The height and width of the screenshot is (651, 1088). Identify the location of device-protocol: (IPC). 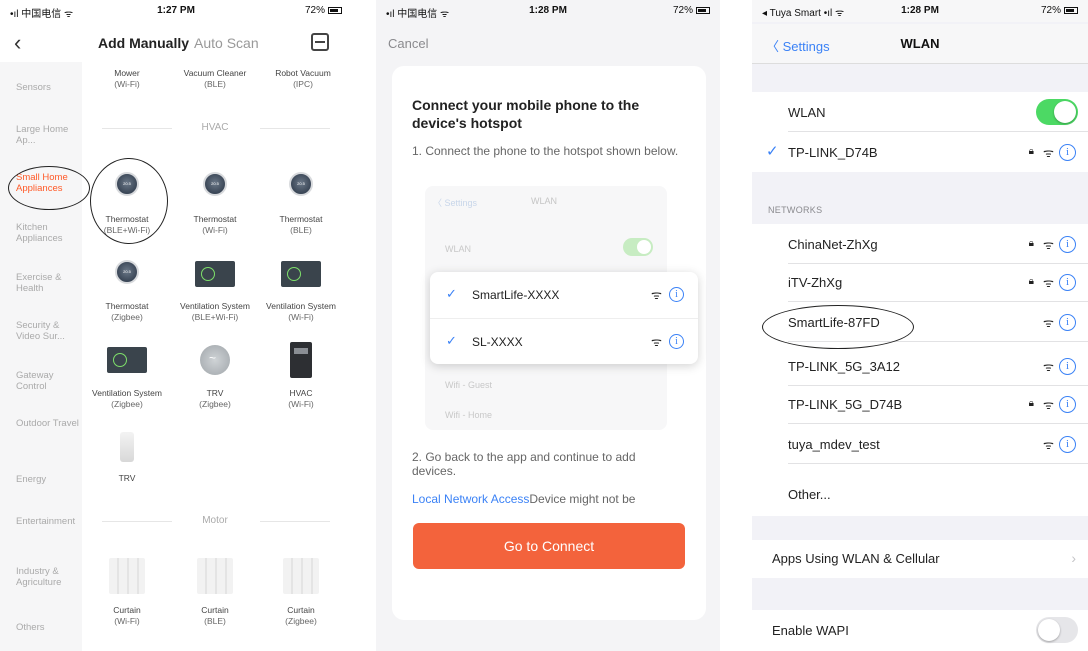
(303, 84).